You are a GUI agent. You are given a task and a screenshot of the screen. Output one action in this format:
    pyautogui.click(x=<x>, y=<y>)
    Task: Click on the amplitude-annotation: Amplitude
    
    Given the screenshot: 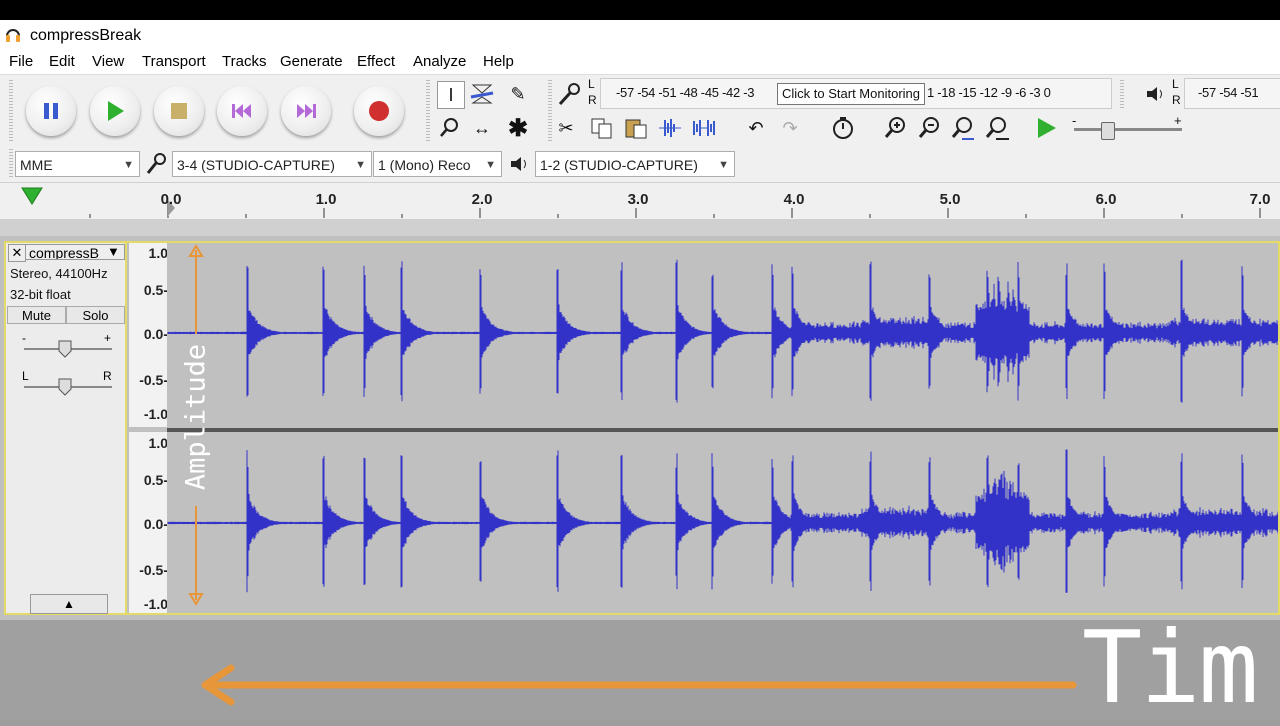 What is the action you would take?
    pyautogui.click(x=196, y=417)
    